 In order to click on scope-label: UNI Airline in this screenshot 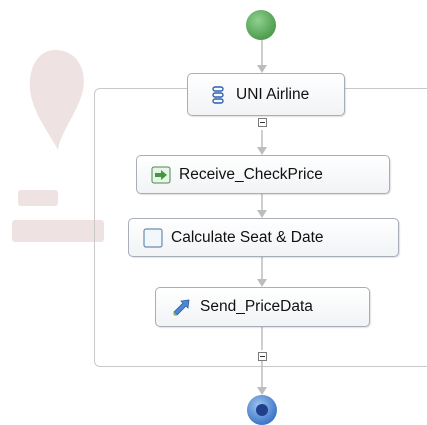, I will do `click(273, 94)`.